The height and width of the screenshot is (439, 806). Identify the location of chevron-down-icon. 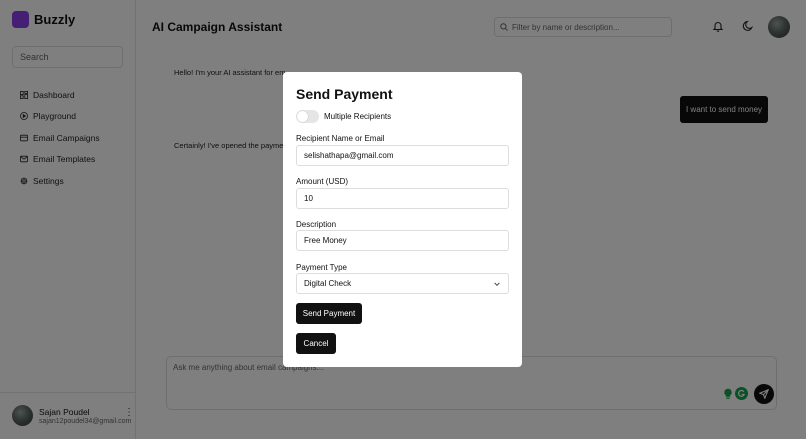
(497, 284).